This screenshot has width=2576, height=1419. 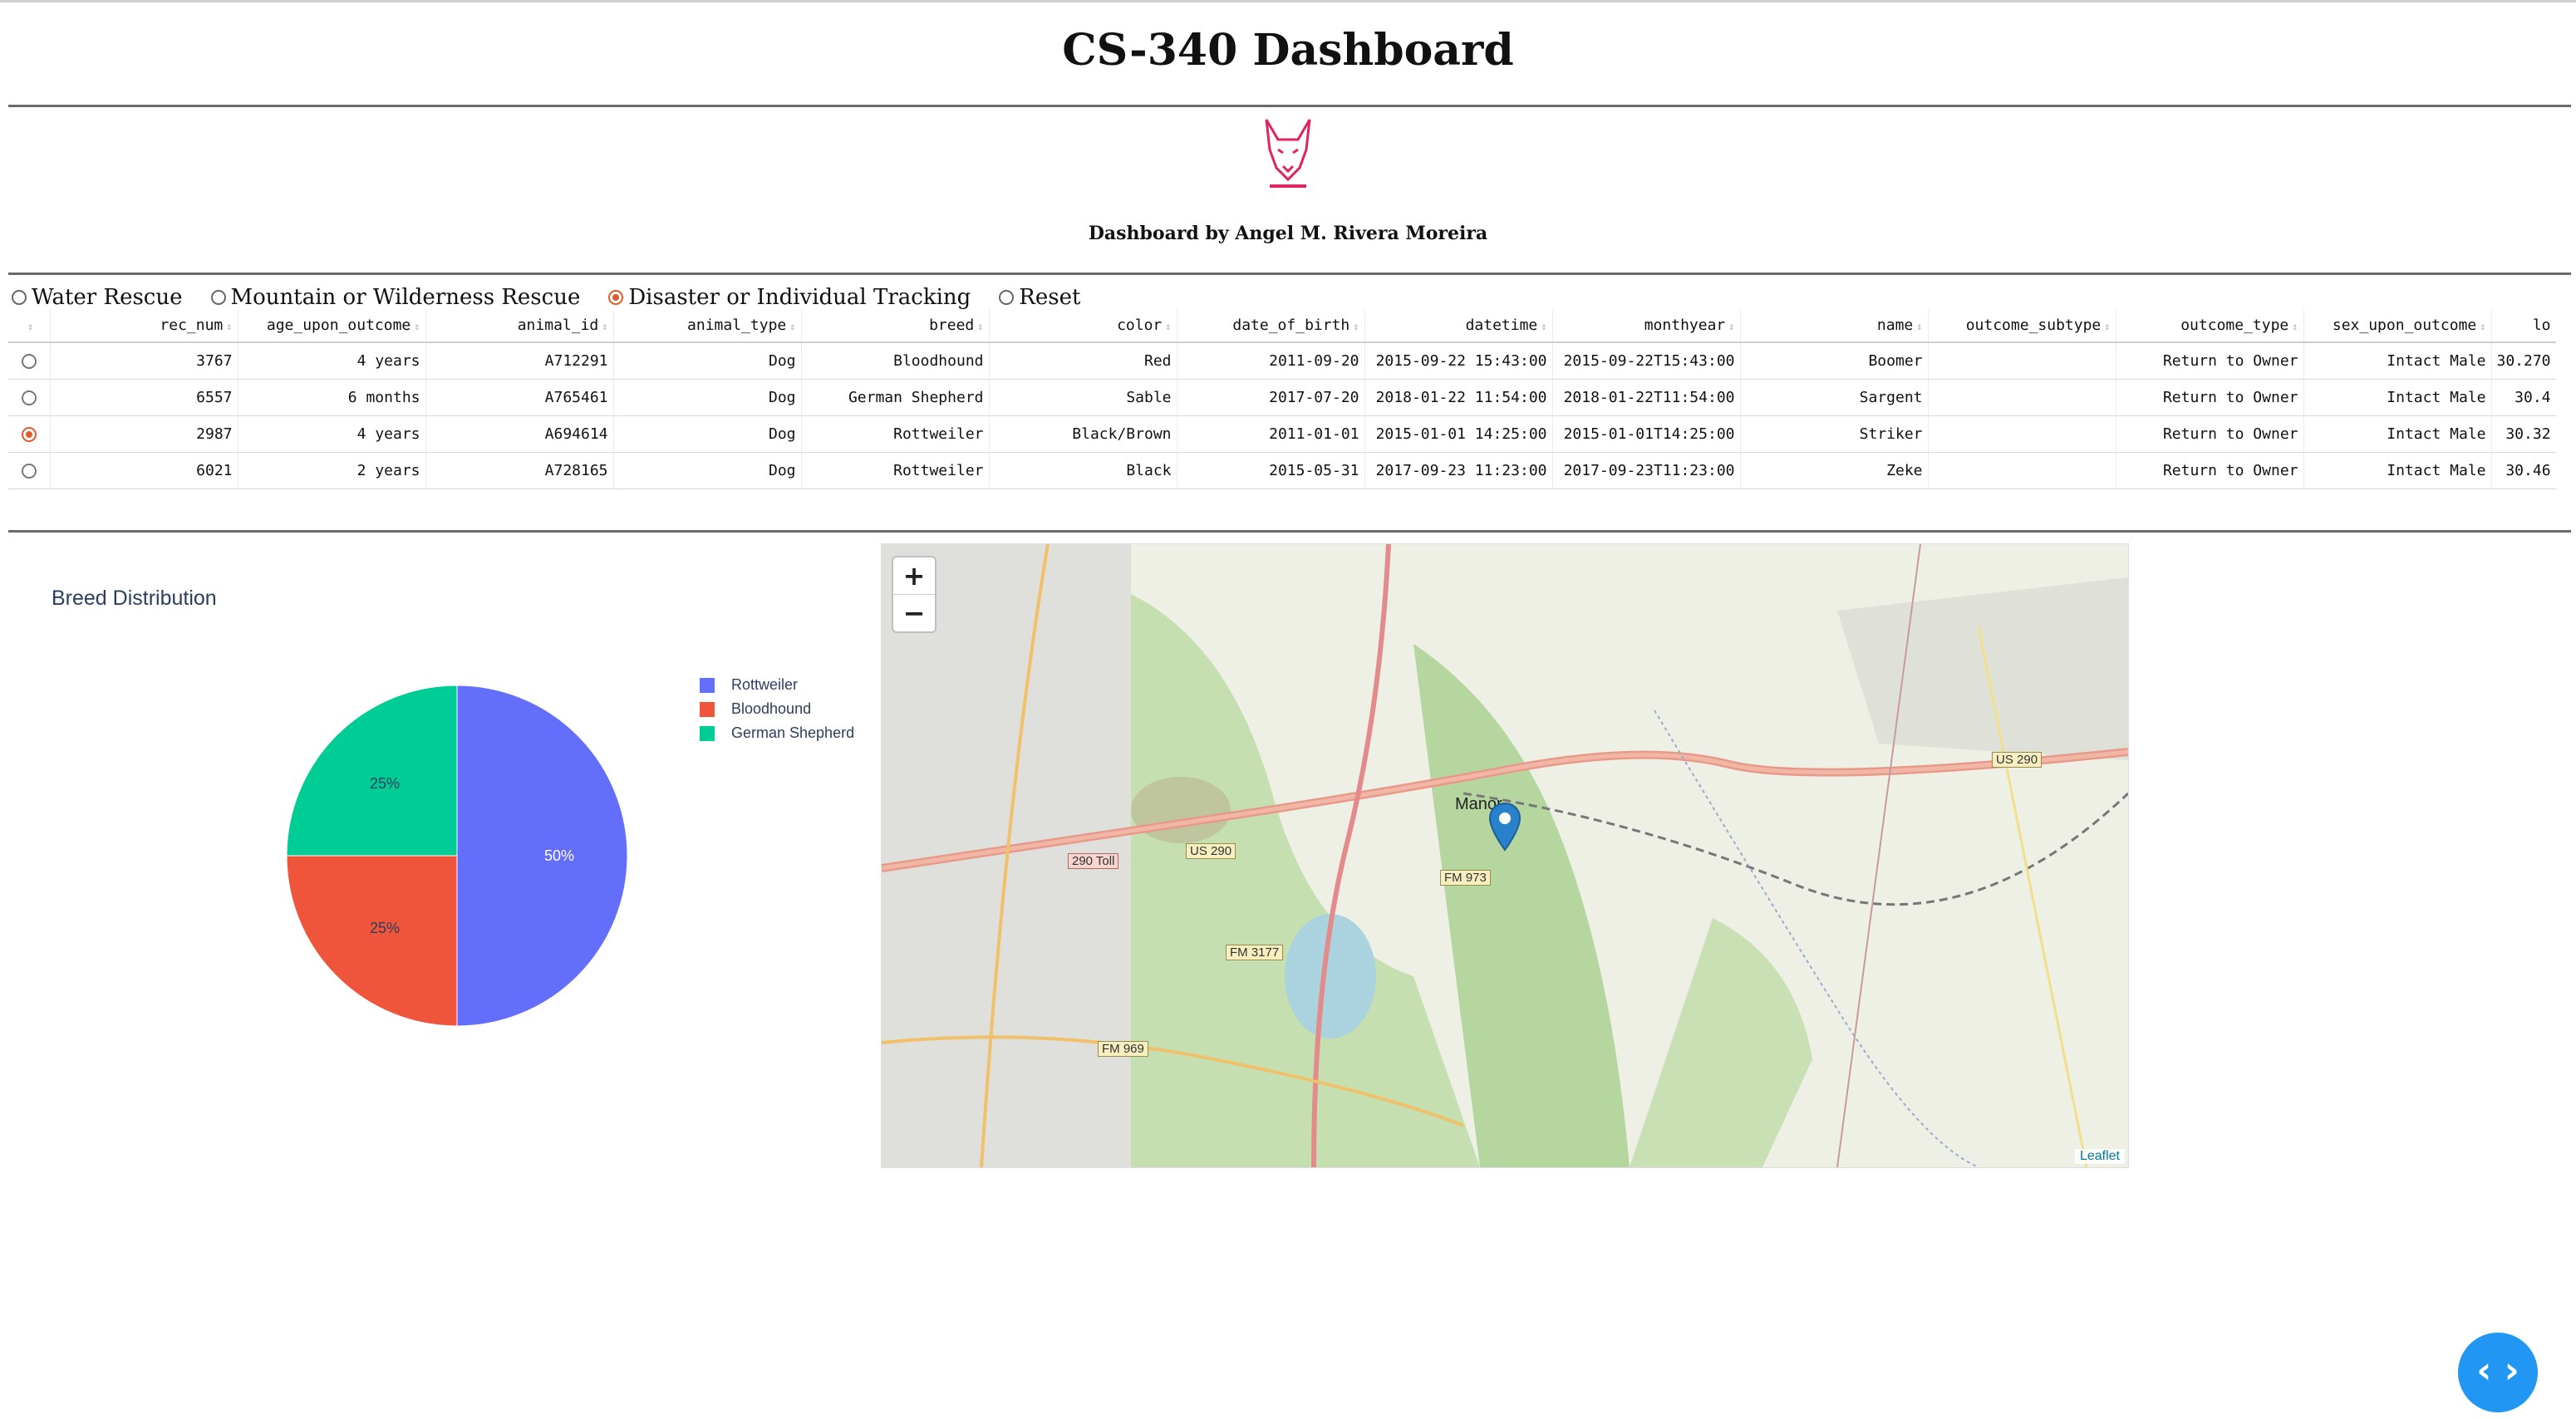 I want to click on column-header: sex_upon_outcome ⇕, so click(x=2397, y=326).